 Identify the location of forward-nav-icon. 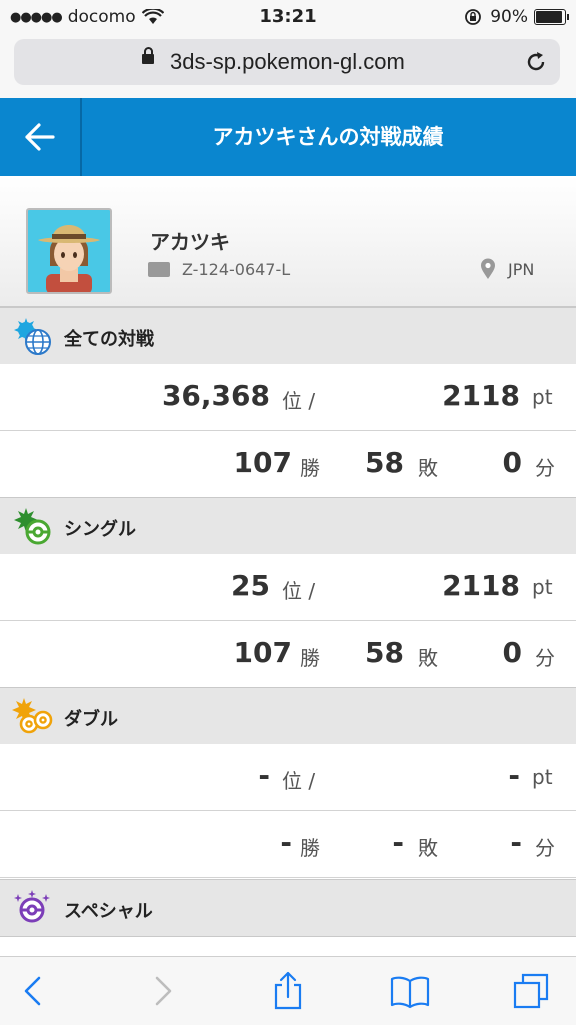
(162, 991).